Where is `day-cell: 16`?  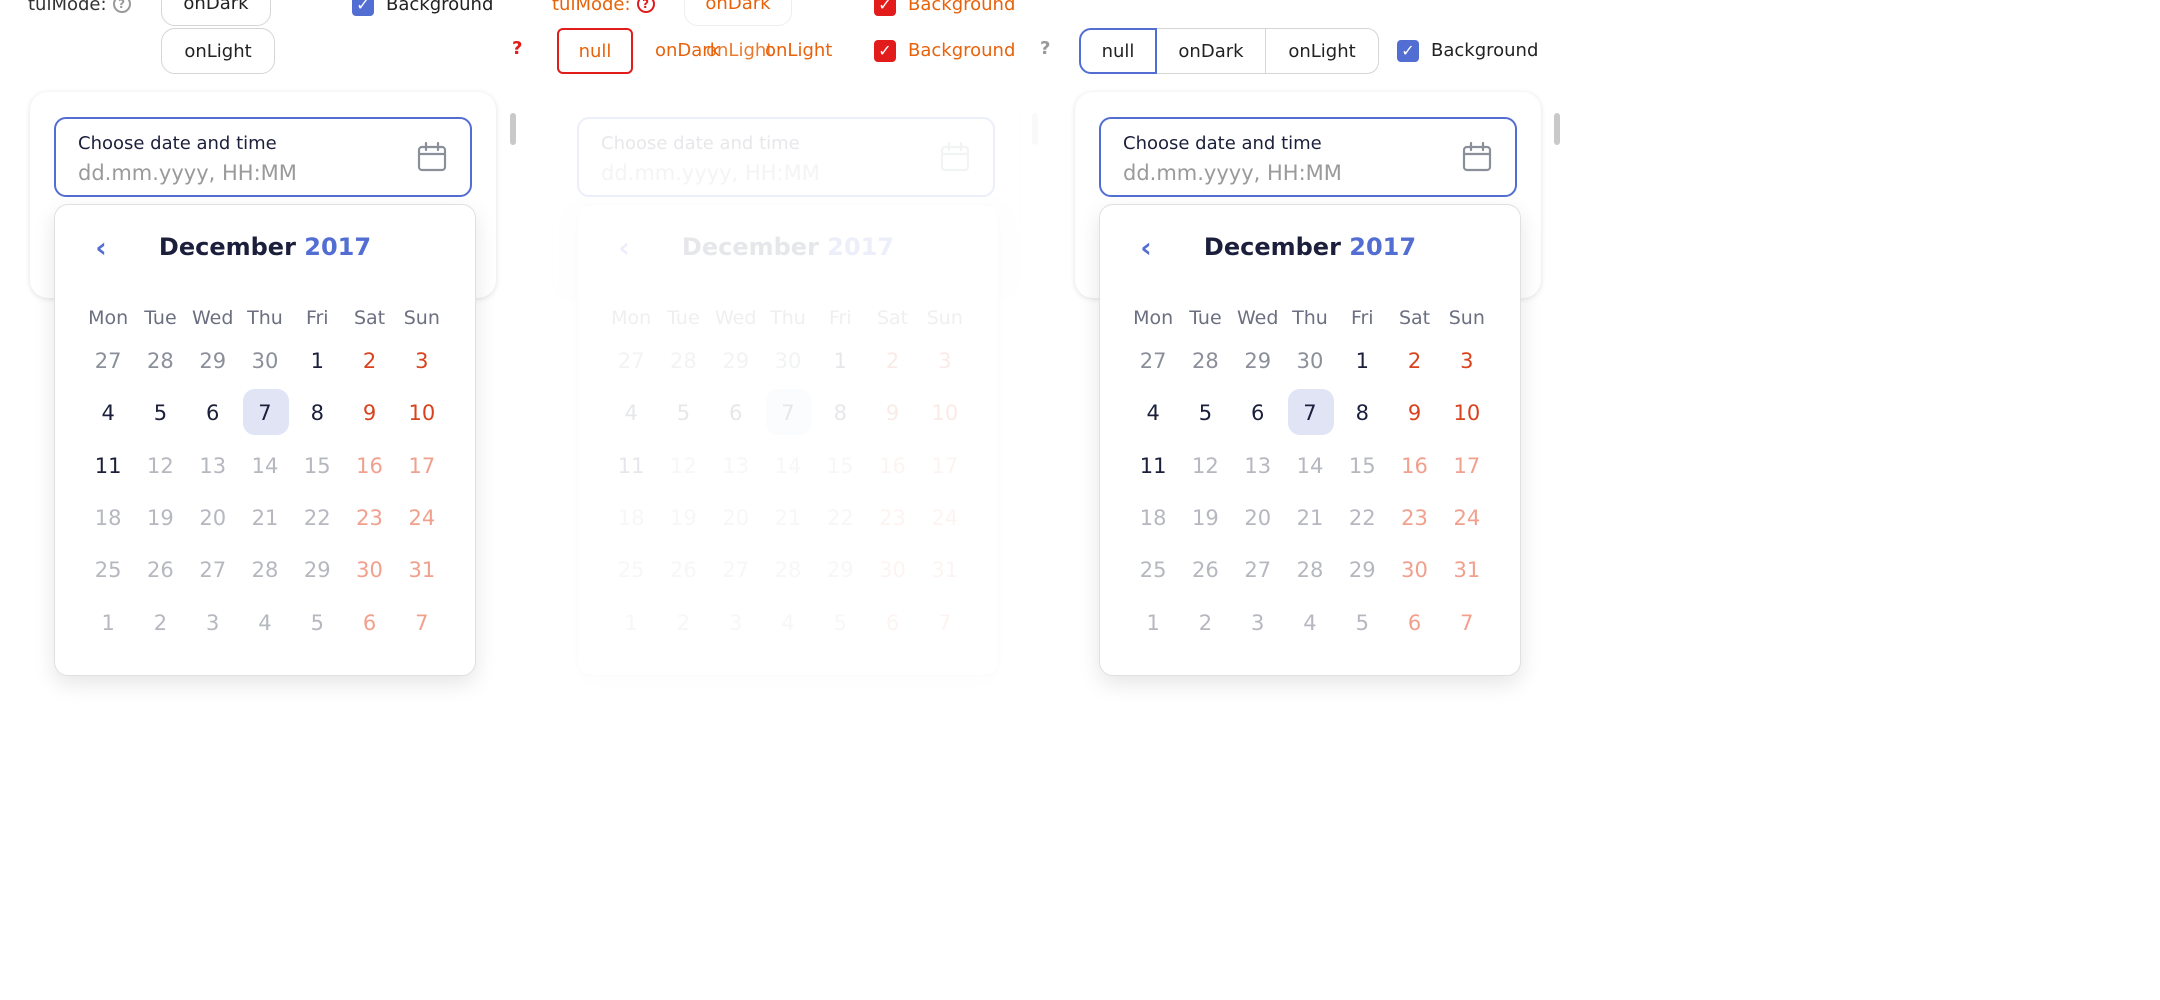
day-cell: 16 is located at coordinates (892, 466).